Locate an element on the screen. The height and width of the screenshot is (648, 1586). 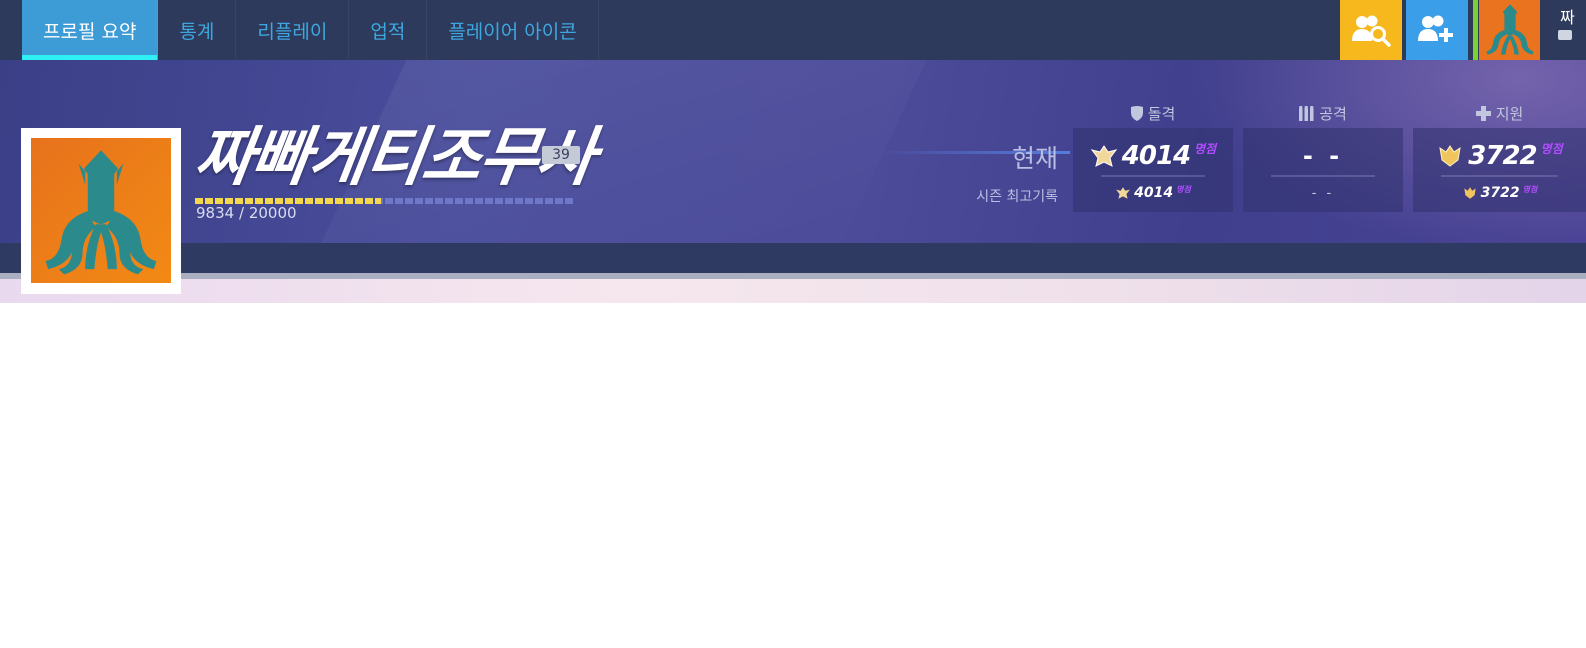
sr-current: - - is located at coordinates (1323, 156).